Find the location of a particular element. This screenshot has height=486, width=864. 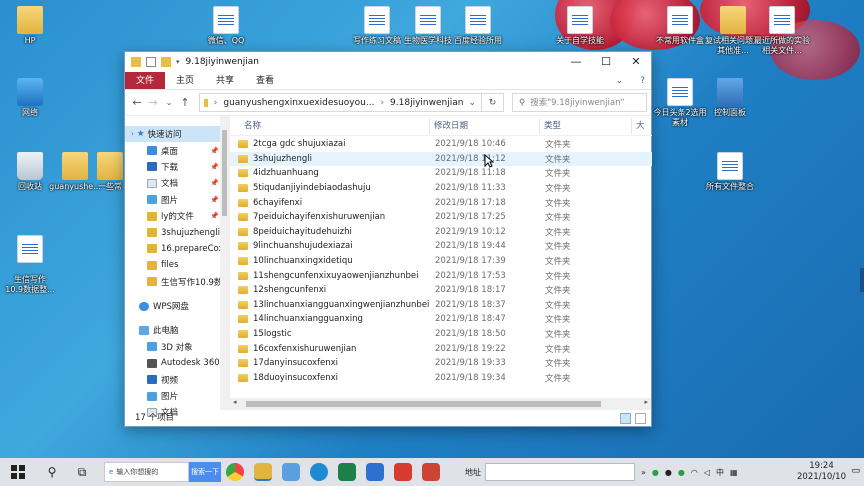

security-shield-icon is located at coordinates (375, 472).